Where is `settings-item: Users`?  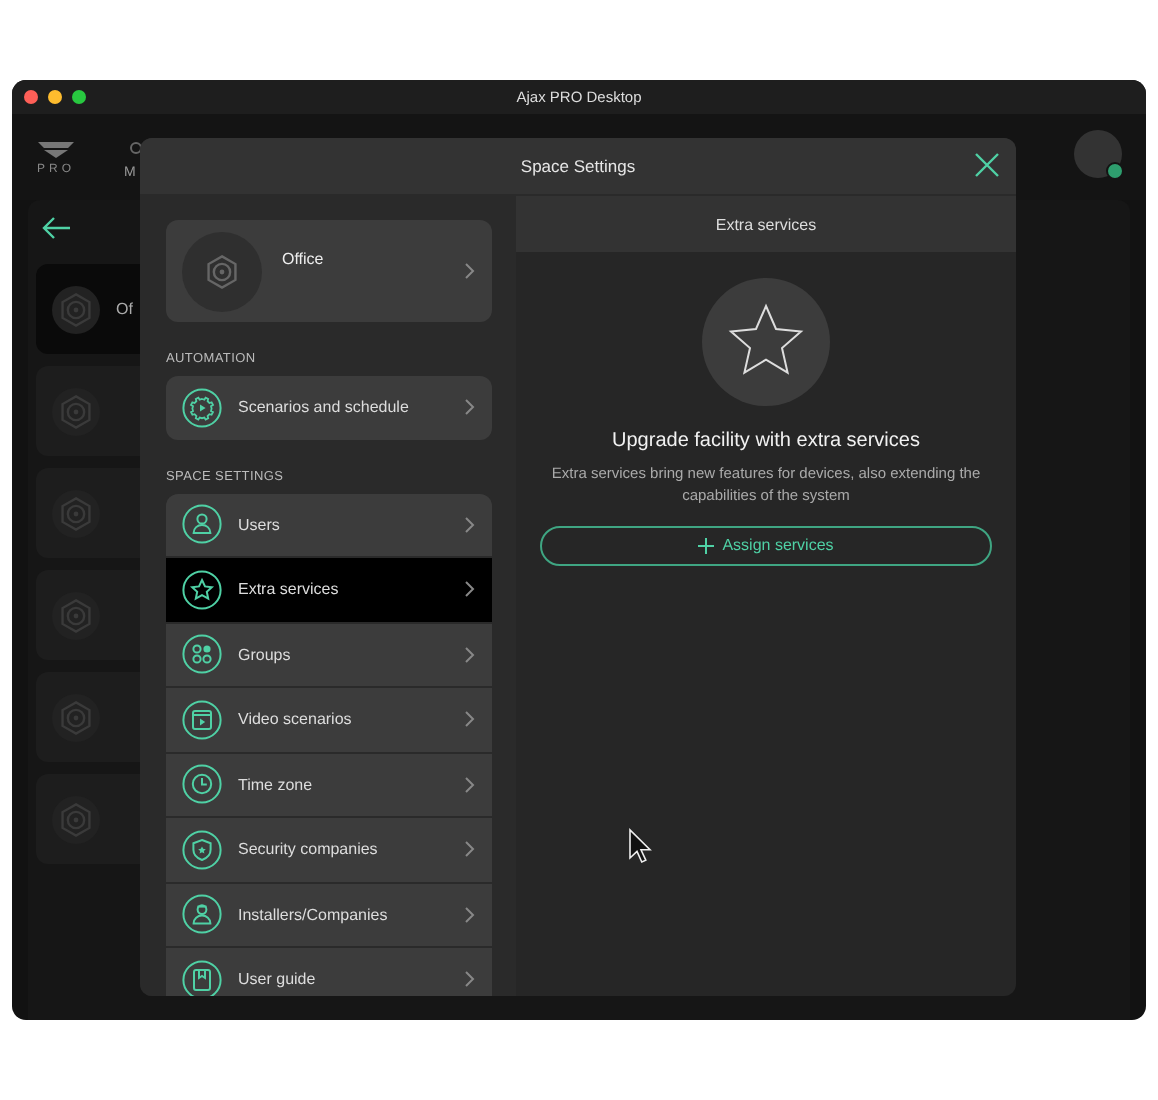 settings-item: Users is located at coordinates (329, 524).